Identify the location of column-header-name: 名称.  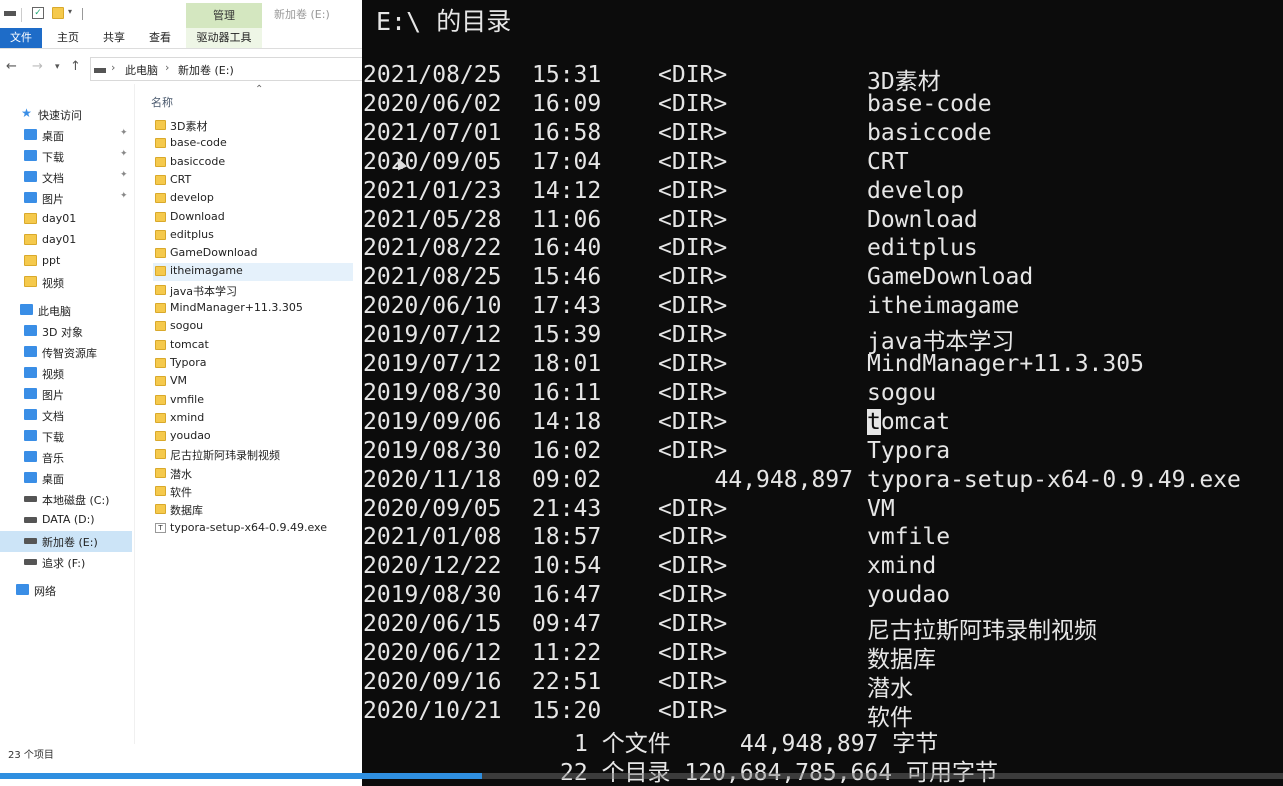
(162, 102).